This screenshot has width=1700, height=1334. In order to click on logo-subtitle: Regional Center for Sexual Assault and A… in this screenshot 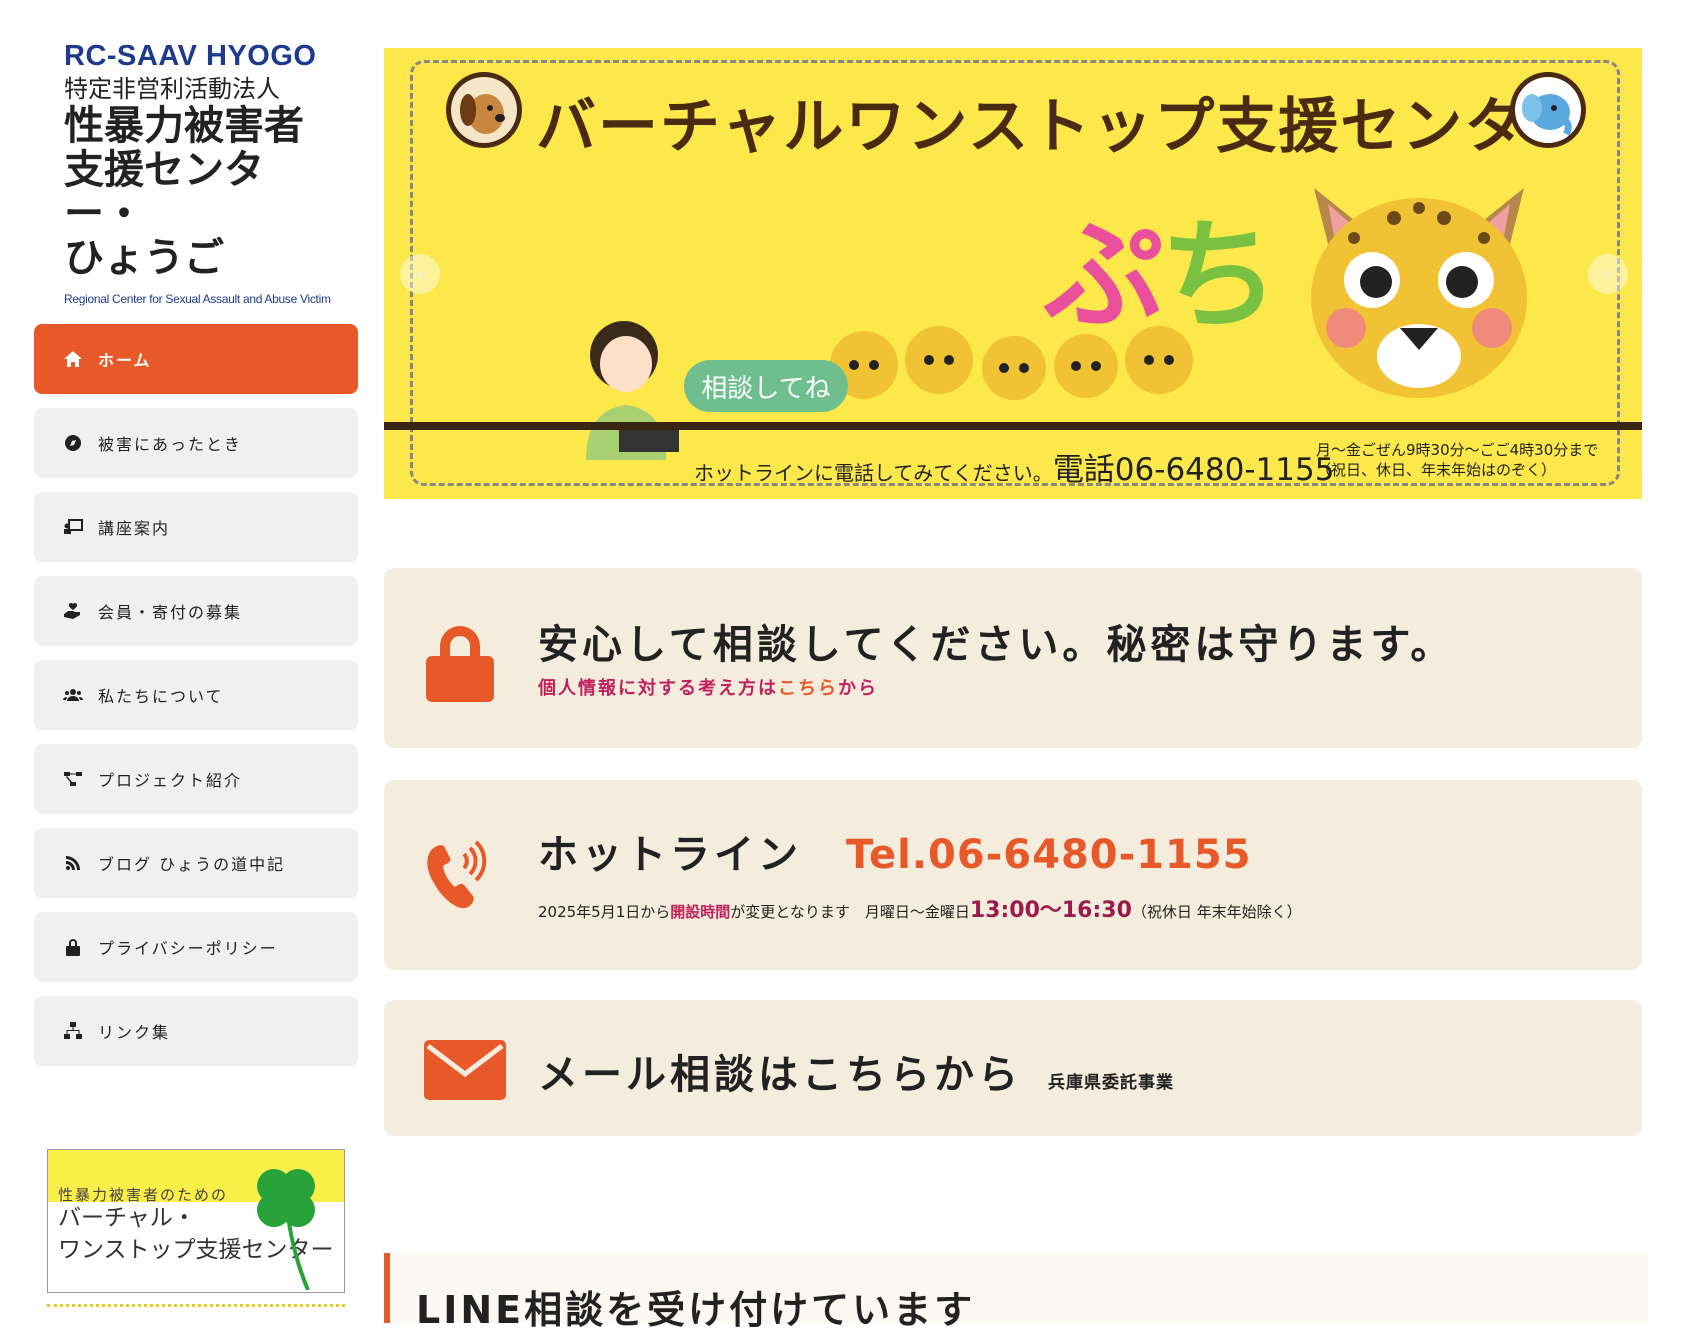, I will do `click(197, 299)`.